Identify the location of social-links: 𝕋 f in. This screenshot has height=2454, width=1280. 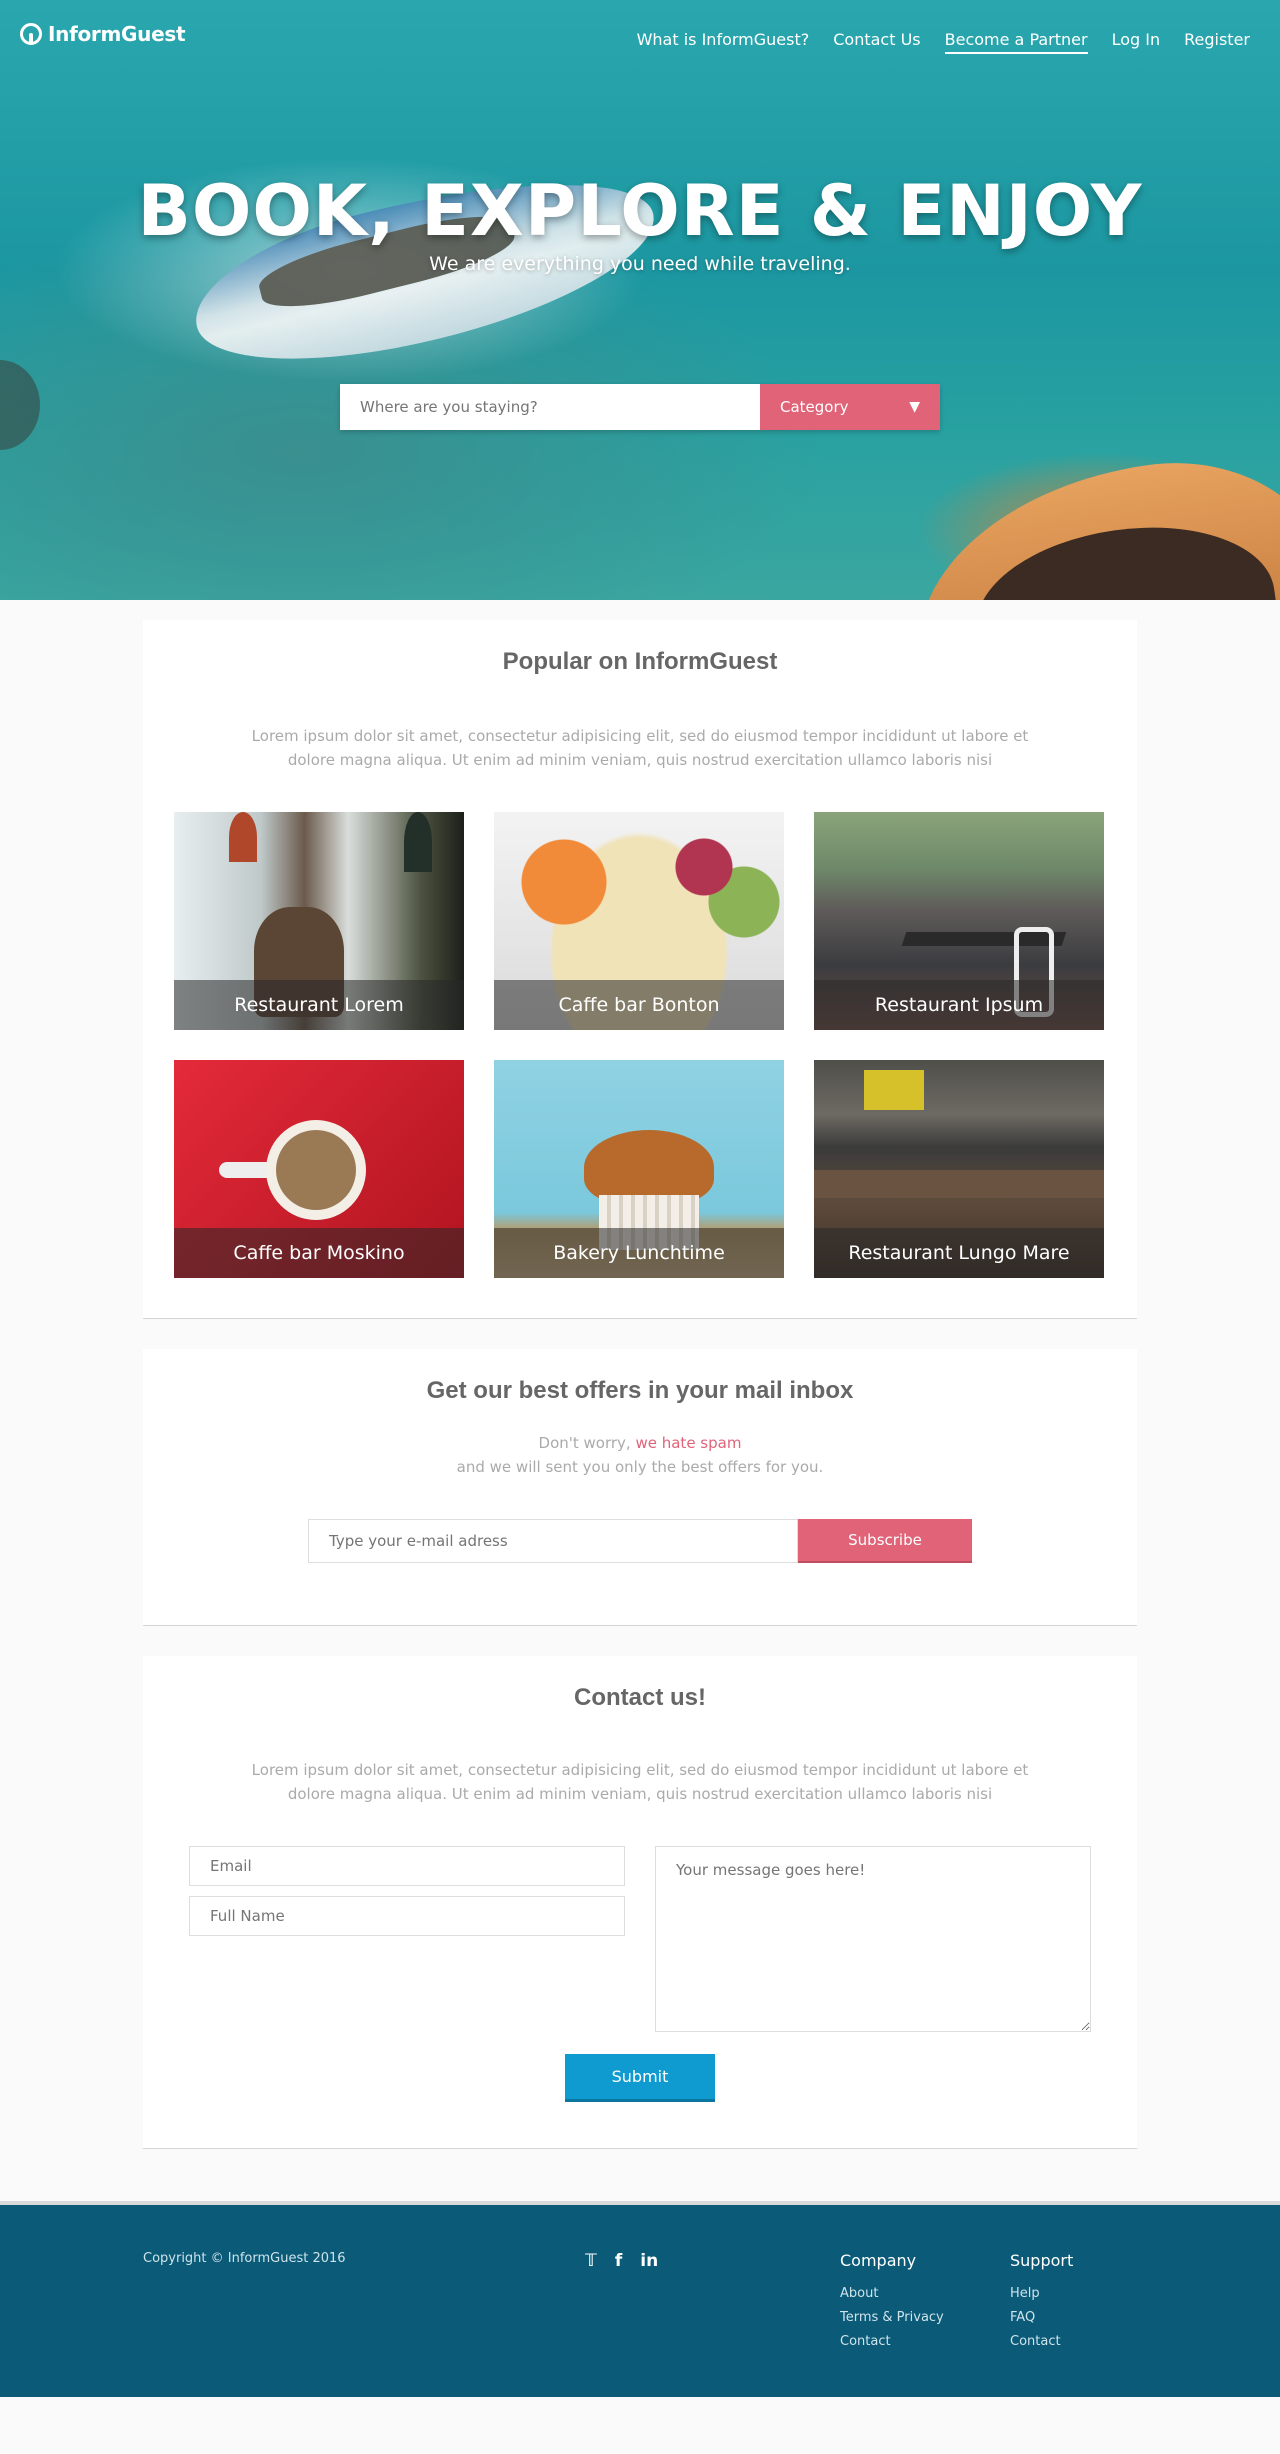
(621, 2261).